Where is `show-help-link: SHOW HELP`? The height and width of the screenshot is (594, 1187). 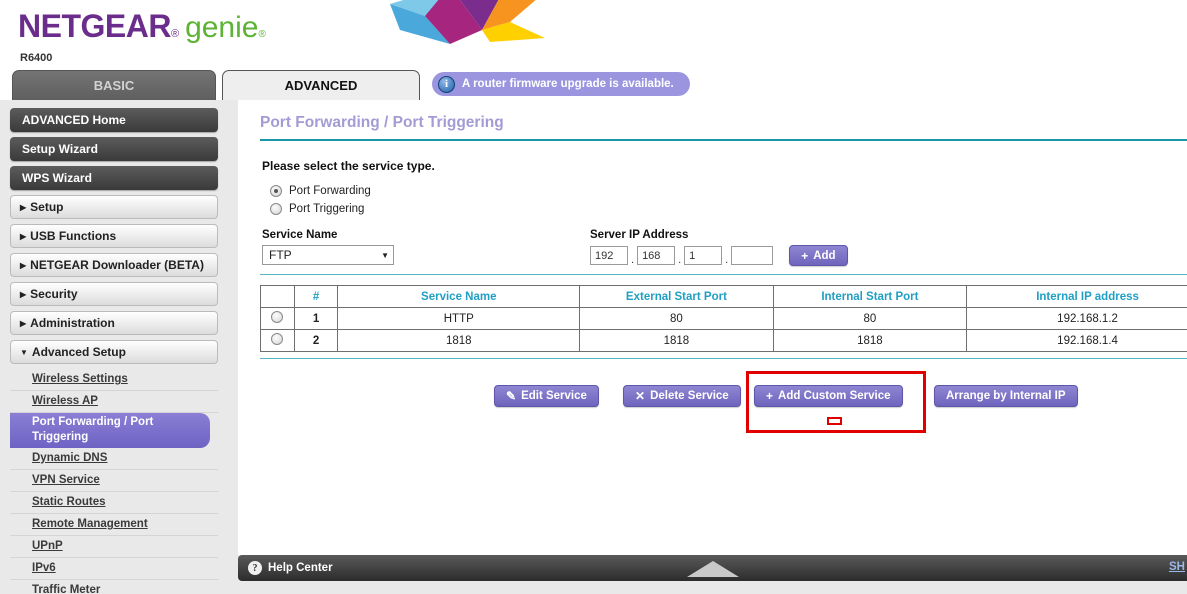
show-help-link: SHOW HELP is located at coordinates (1177, 567).